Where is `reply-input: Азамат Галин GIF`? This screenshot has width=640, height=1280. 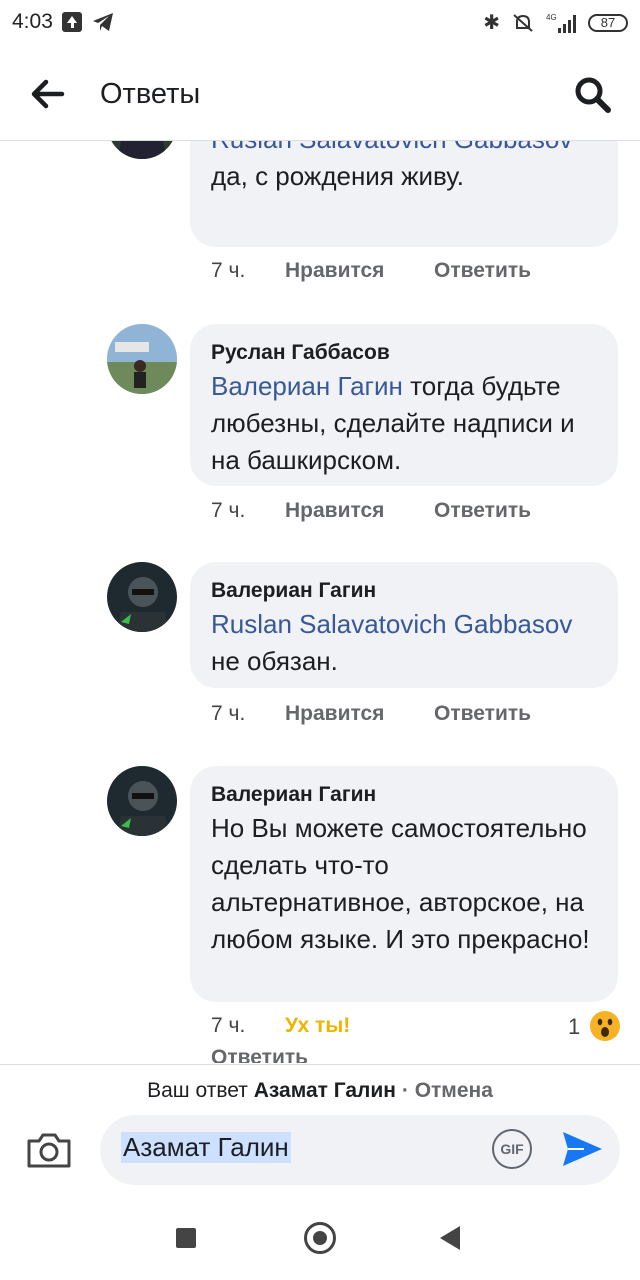 reply-input: Азамат Галин GIF is located at coordinates (360, 1150).